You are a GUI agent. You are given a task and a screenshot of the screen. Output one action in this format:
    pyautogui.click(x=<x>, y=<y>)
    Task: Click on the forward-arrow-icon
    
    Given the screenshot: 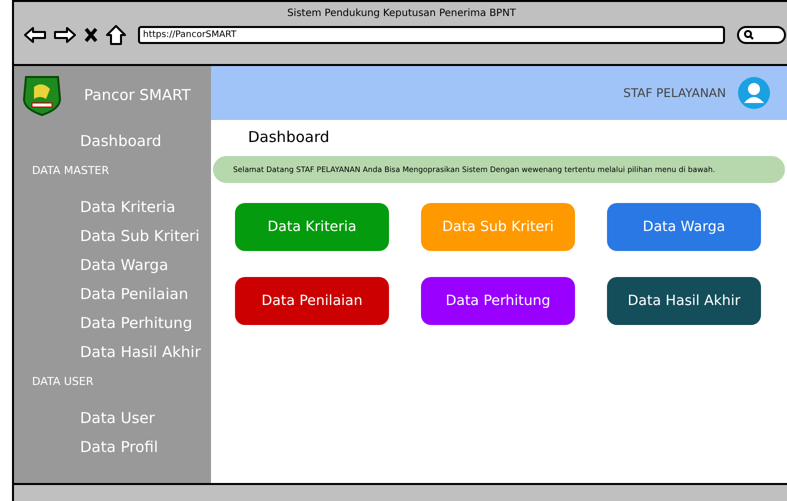 What is the action you would take?
    pyautogui.click(x=65, y=35)
    